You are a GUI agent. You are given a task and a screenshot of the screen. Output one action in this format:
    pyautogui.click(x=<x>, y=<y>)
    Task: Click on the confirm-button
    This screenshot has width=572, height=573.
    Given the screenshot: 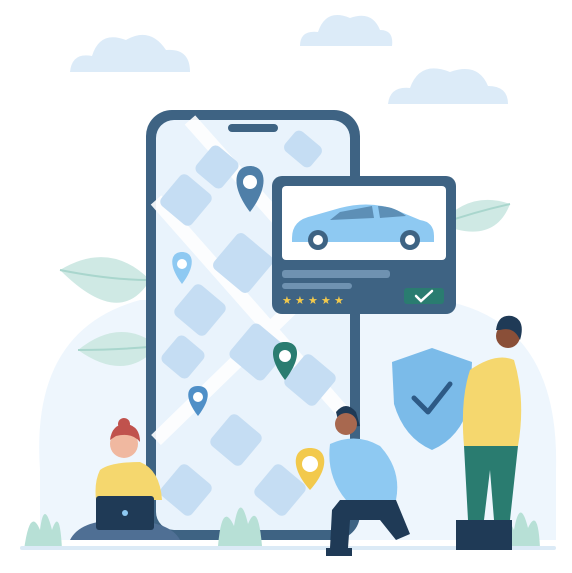 What is the action you would take?
    pyautogui.click(x=424, y=296)
    